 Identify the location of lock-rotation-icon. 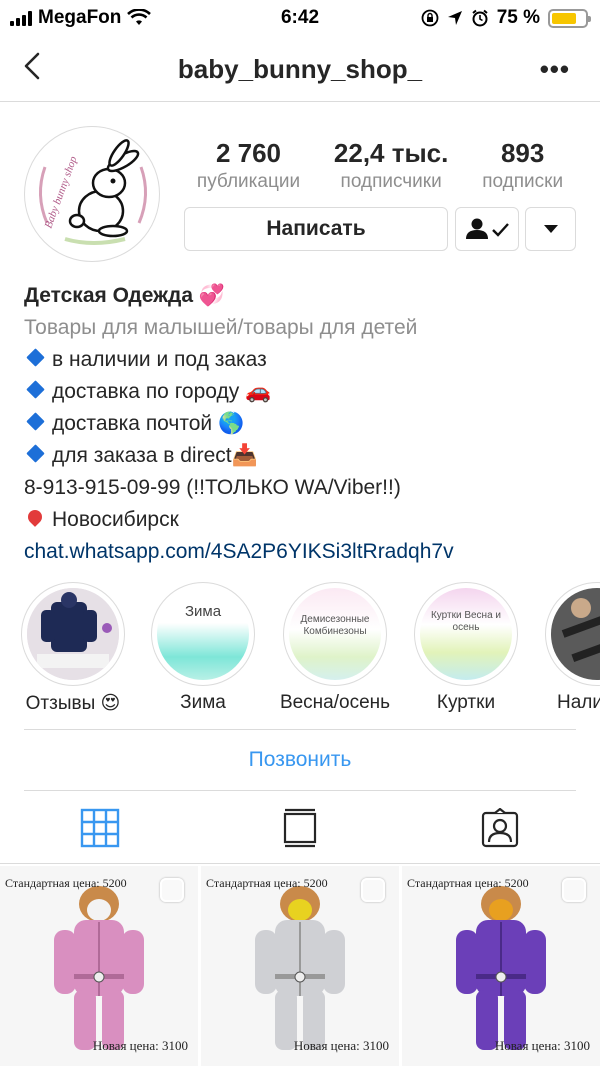
(430, 18).